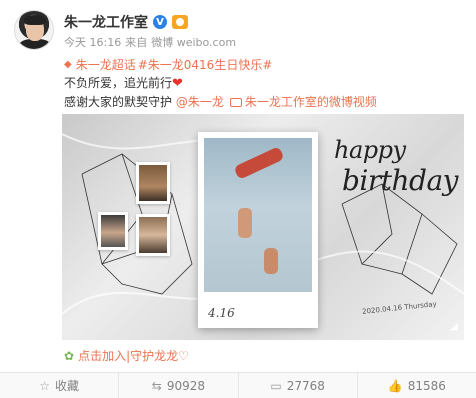 The width and height of the screenshot is (476, 398). What do you see at coordinates (221, 313) in the screenshot?
I see `polaroid-signature: 4.16` at bounding box center [221, 313].